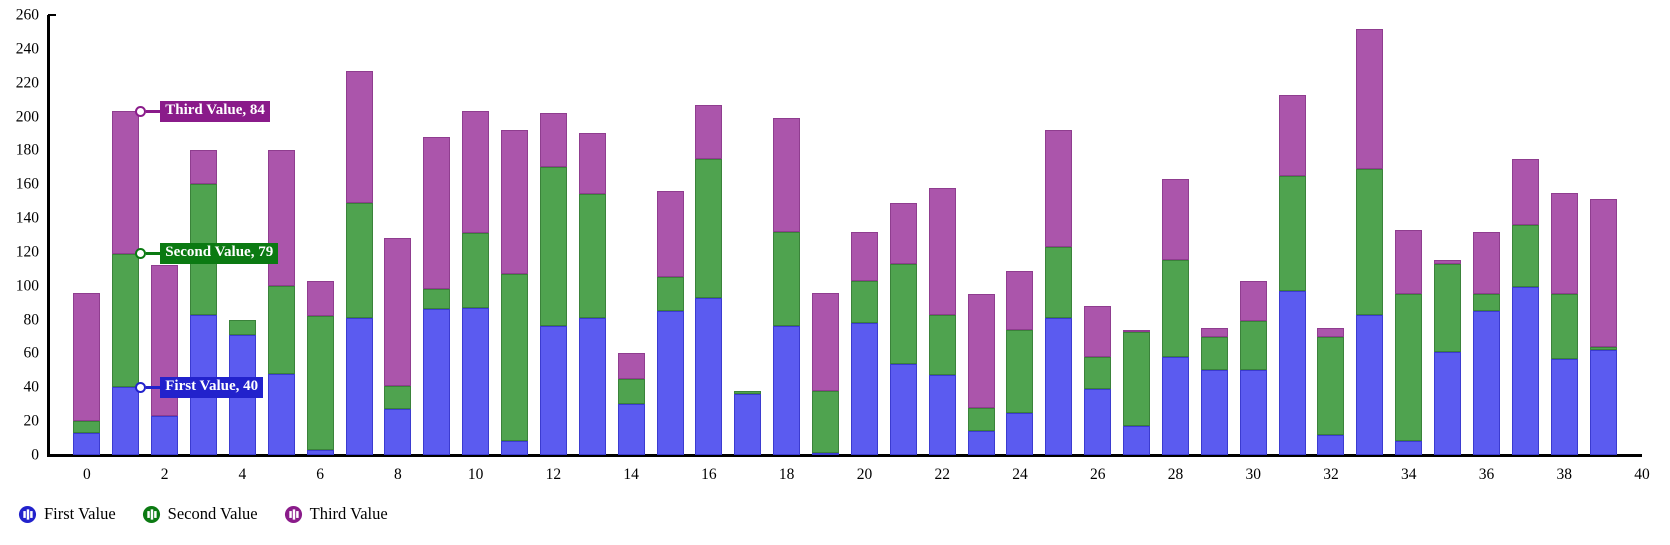 The width and height of the screenshot is (1670, 545). Describe the element at coordinates (200, 514) in the screenshot. I see `legend-item-1: Second Value` at that location.